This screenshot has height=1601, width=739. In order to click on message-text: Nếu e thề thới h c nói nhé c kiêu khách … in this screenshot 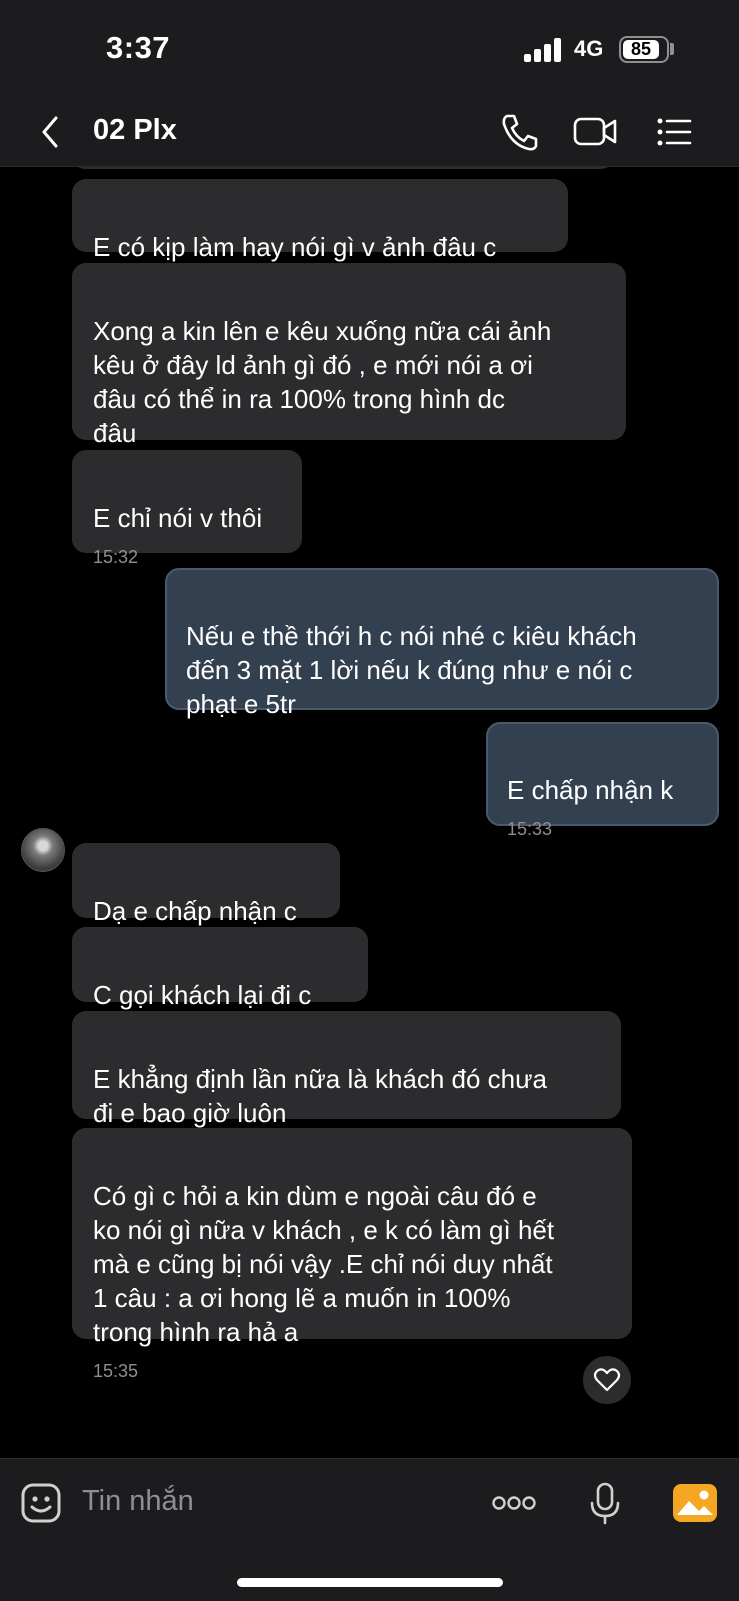, I will do `click(411, 670)`.